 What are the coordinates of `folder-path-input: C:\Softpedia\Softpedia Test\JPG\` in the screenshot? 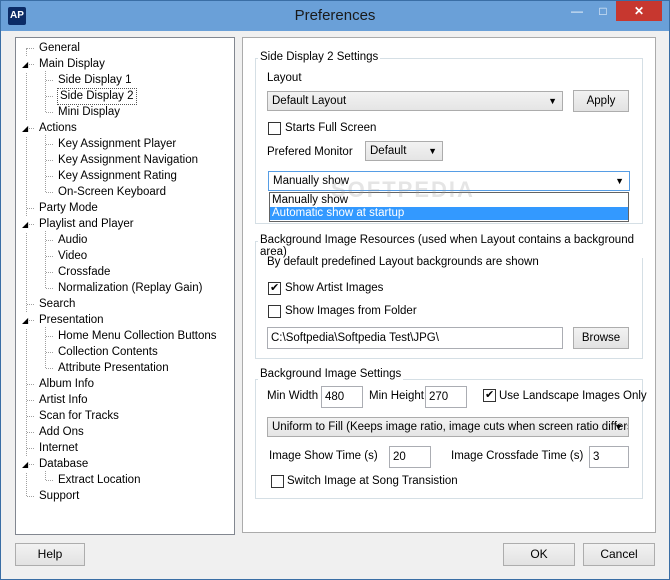 It's located at (415, 338).